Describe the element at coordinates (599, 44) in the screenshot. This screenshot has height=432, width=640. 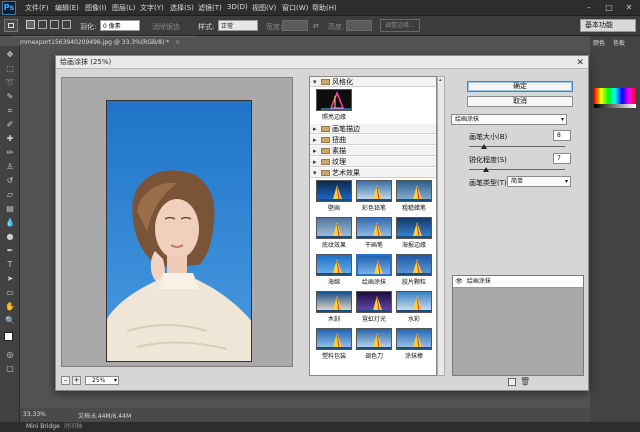
I see `tab-color: 颜色` at that location.